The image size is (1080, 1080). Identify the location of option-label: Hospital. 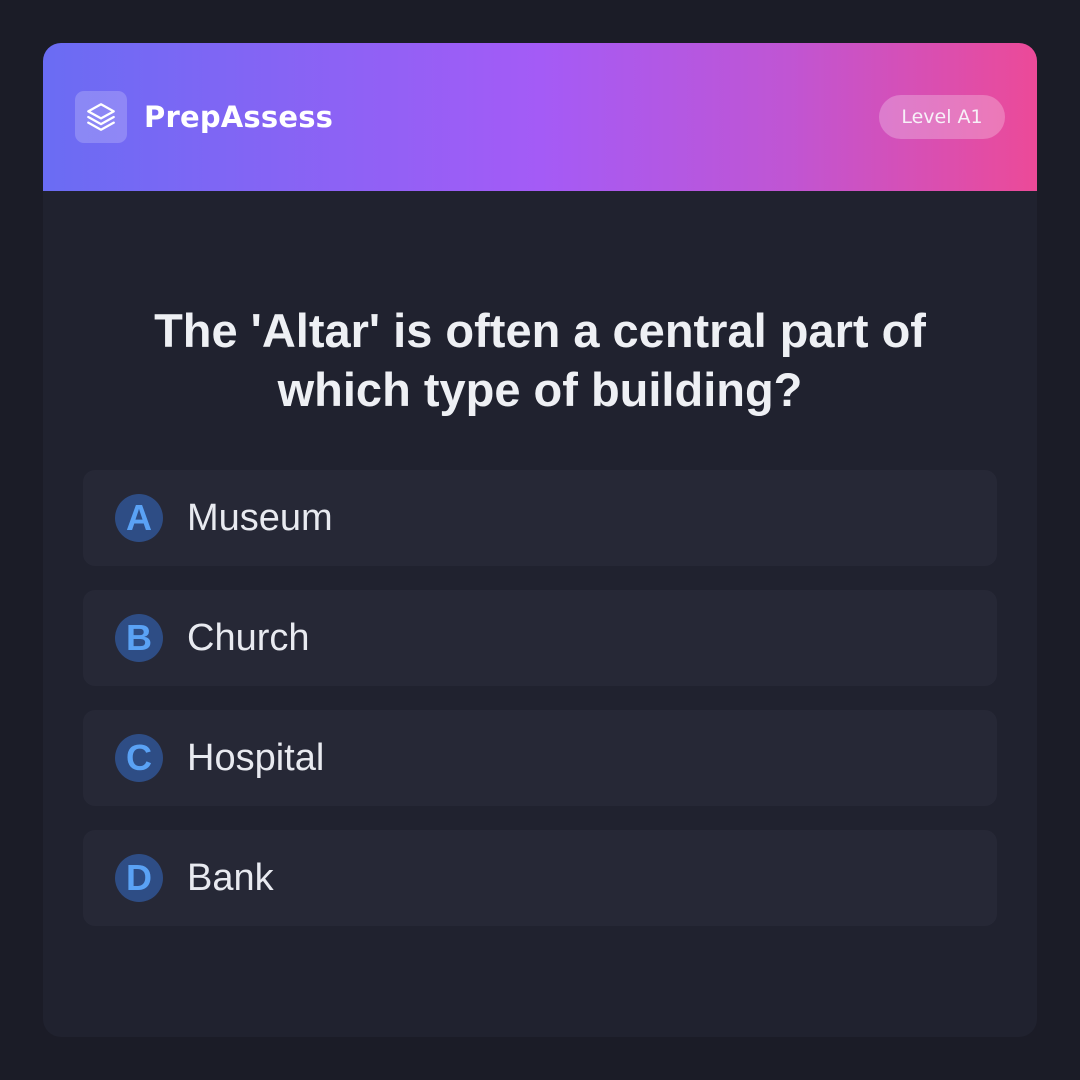
(256, 758).